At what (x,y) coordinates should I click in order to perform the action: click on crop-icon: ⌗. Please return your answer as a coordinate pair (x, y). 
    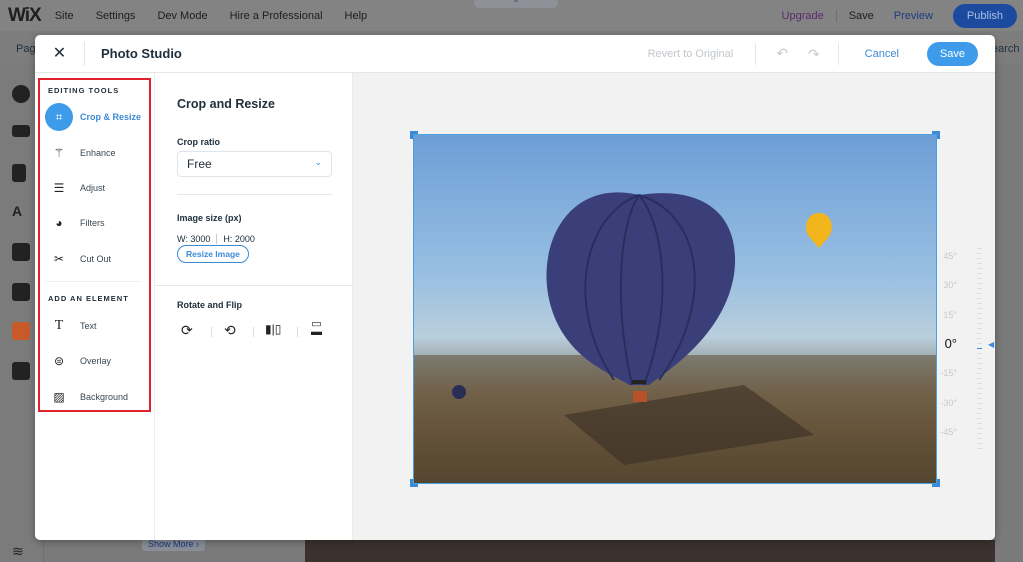
    Looking at the image, I should click on (59, 117).